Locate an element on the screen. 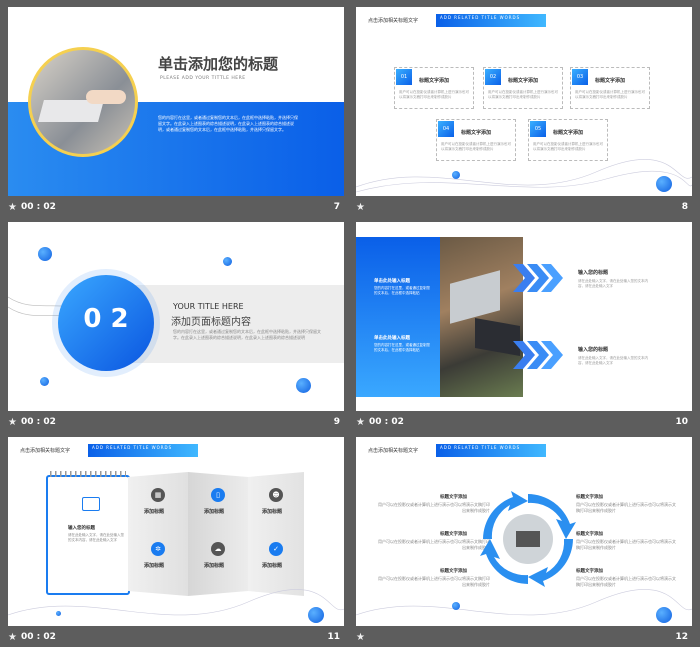  slide-footer-7: ★ 00 : 02 7 is located at coordinates (176, 207).